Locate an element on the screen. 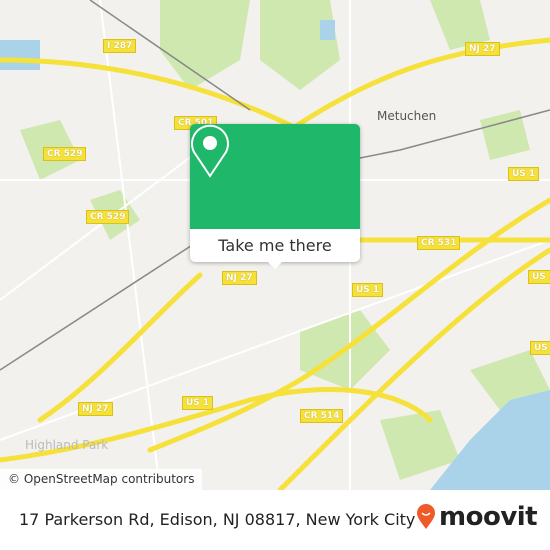 The height and width of the screenshot is (550, 550). place-label-highland-park: Highland Park is located at coordinates (67, 445).